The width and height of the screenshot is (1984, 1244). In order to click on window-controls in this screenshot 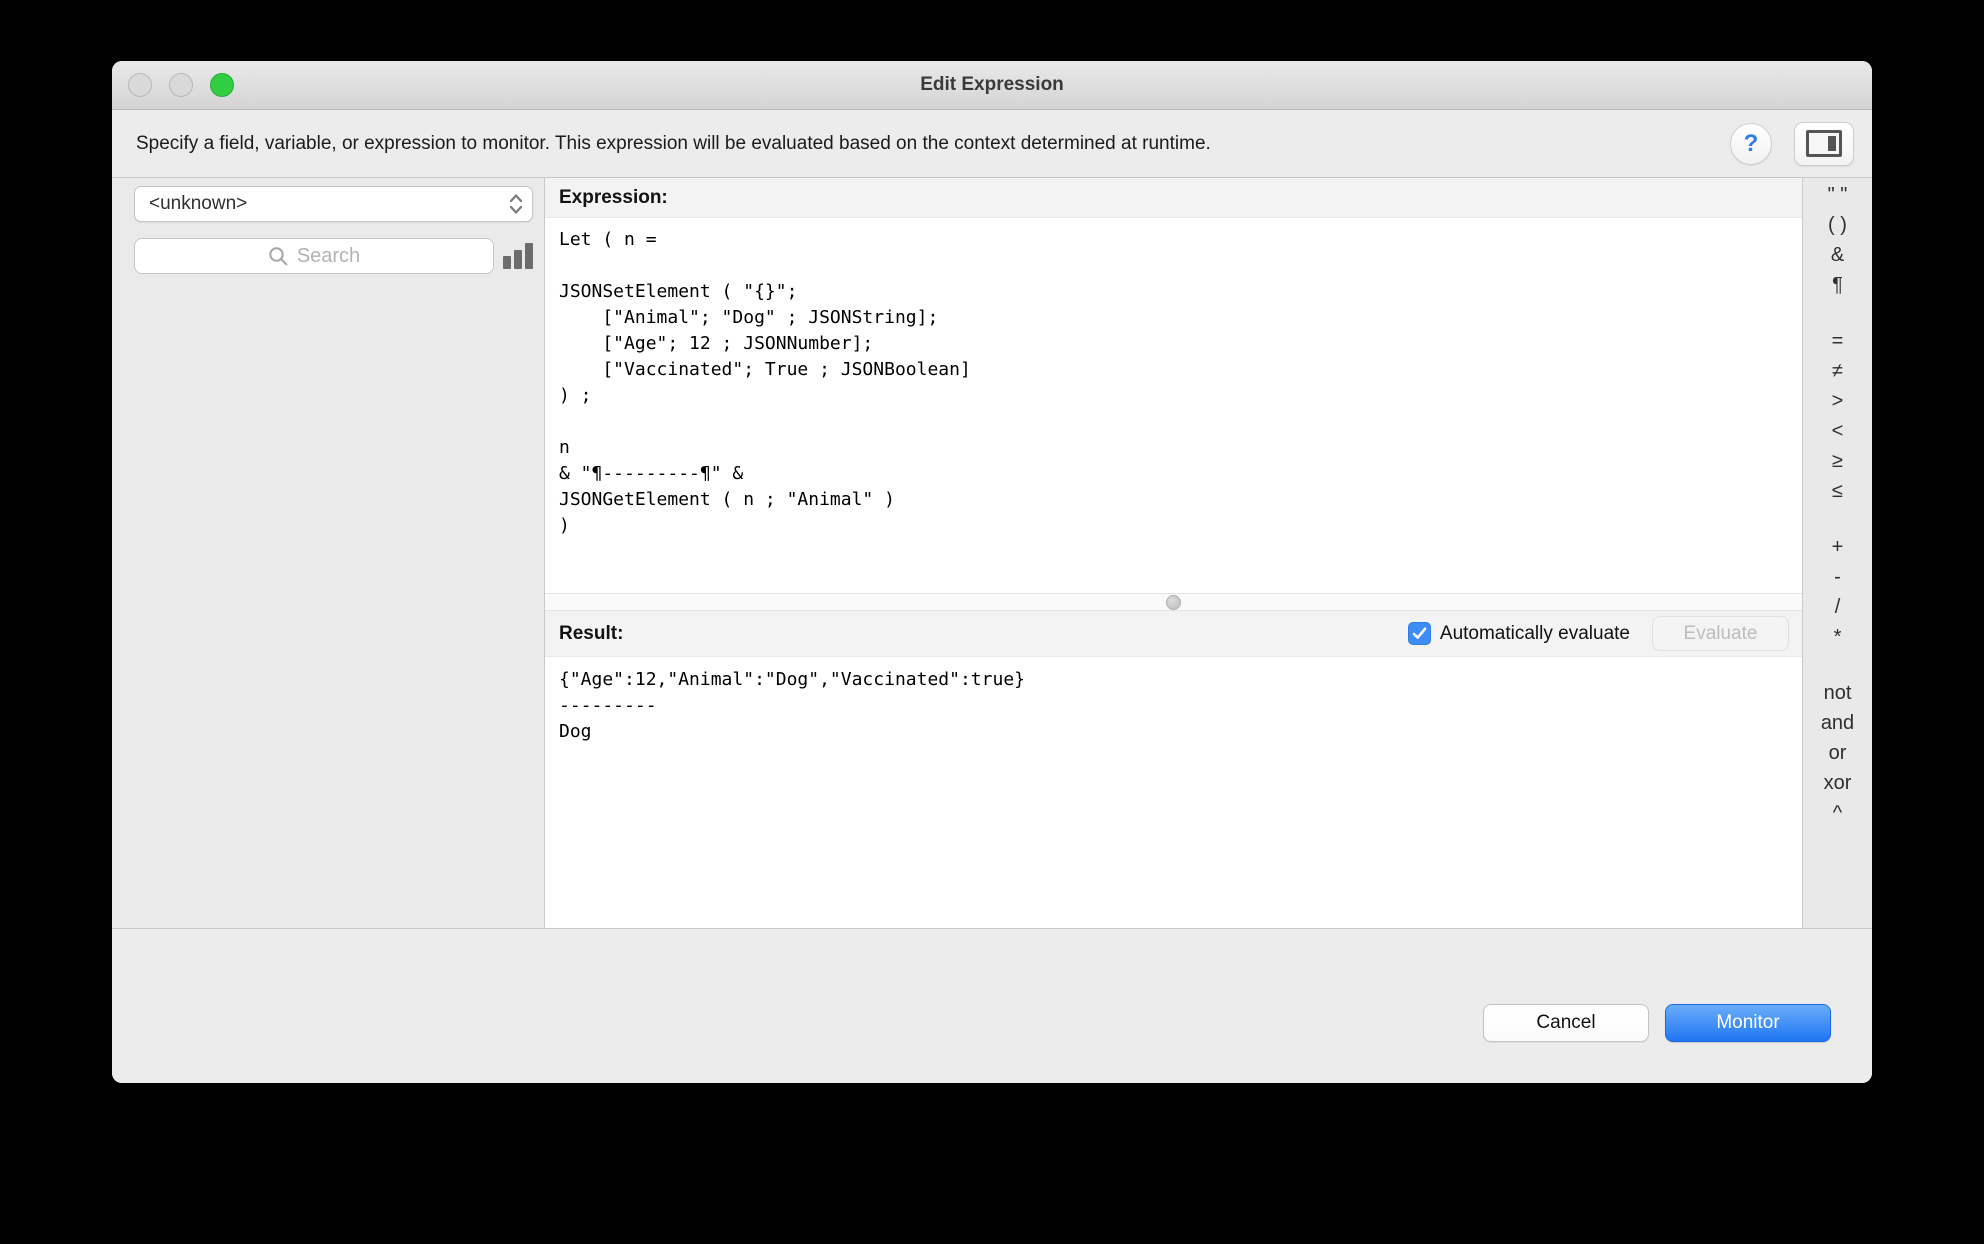, I will do `click(181, 85)`.